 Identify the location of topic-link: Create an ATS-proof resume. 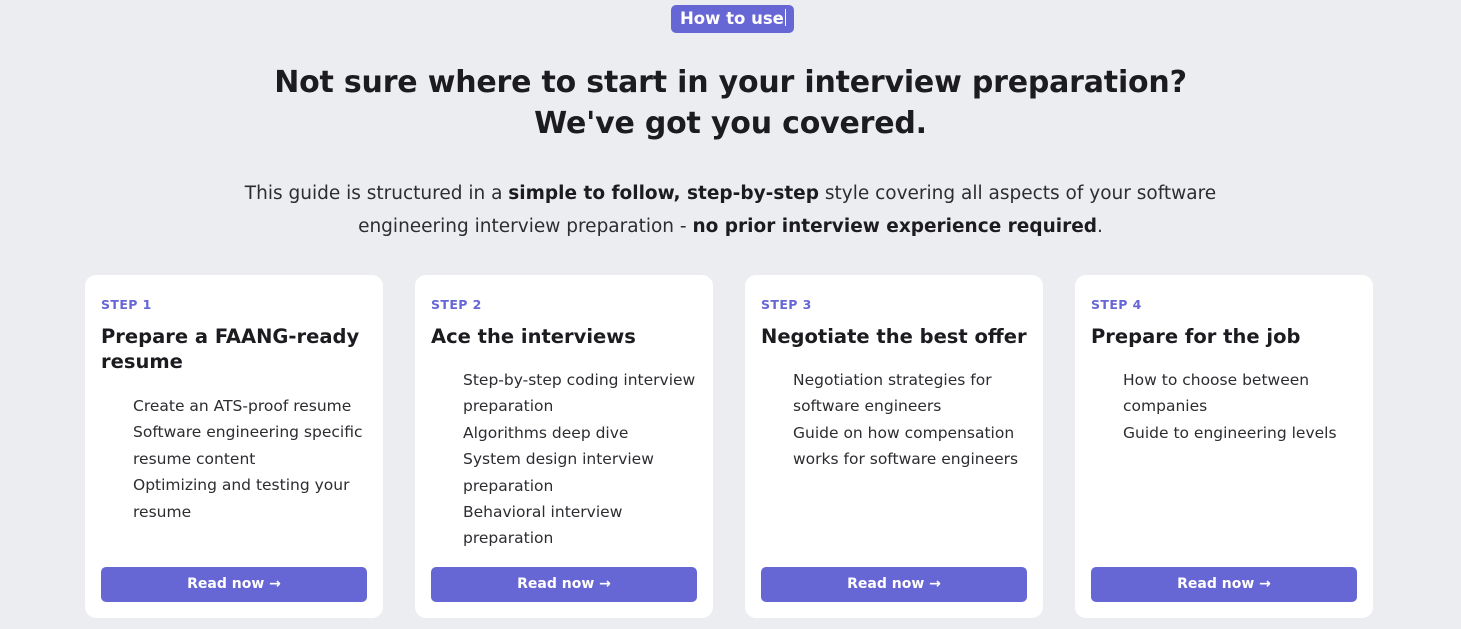
(256, 406).